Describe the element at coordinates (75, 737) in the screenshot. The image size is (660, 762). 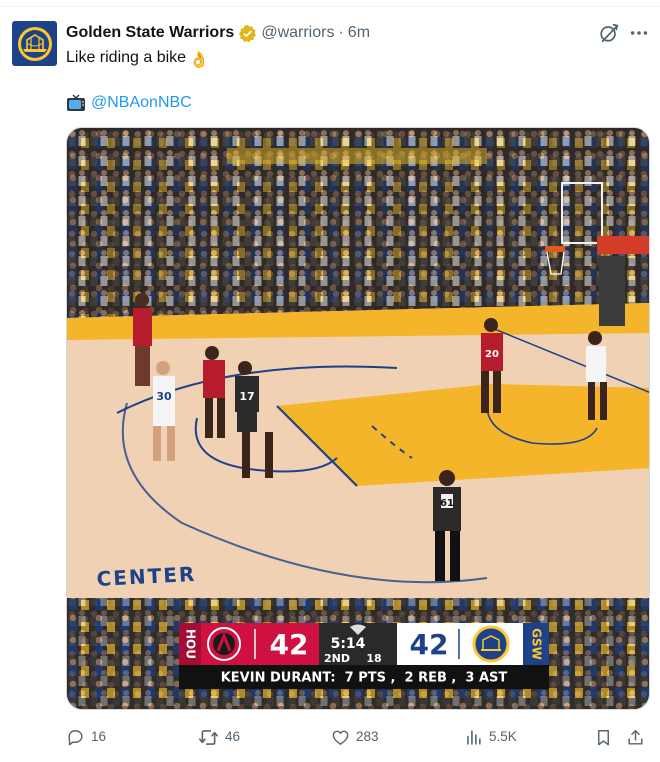
I see `reply-icon` at that location.